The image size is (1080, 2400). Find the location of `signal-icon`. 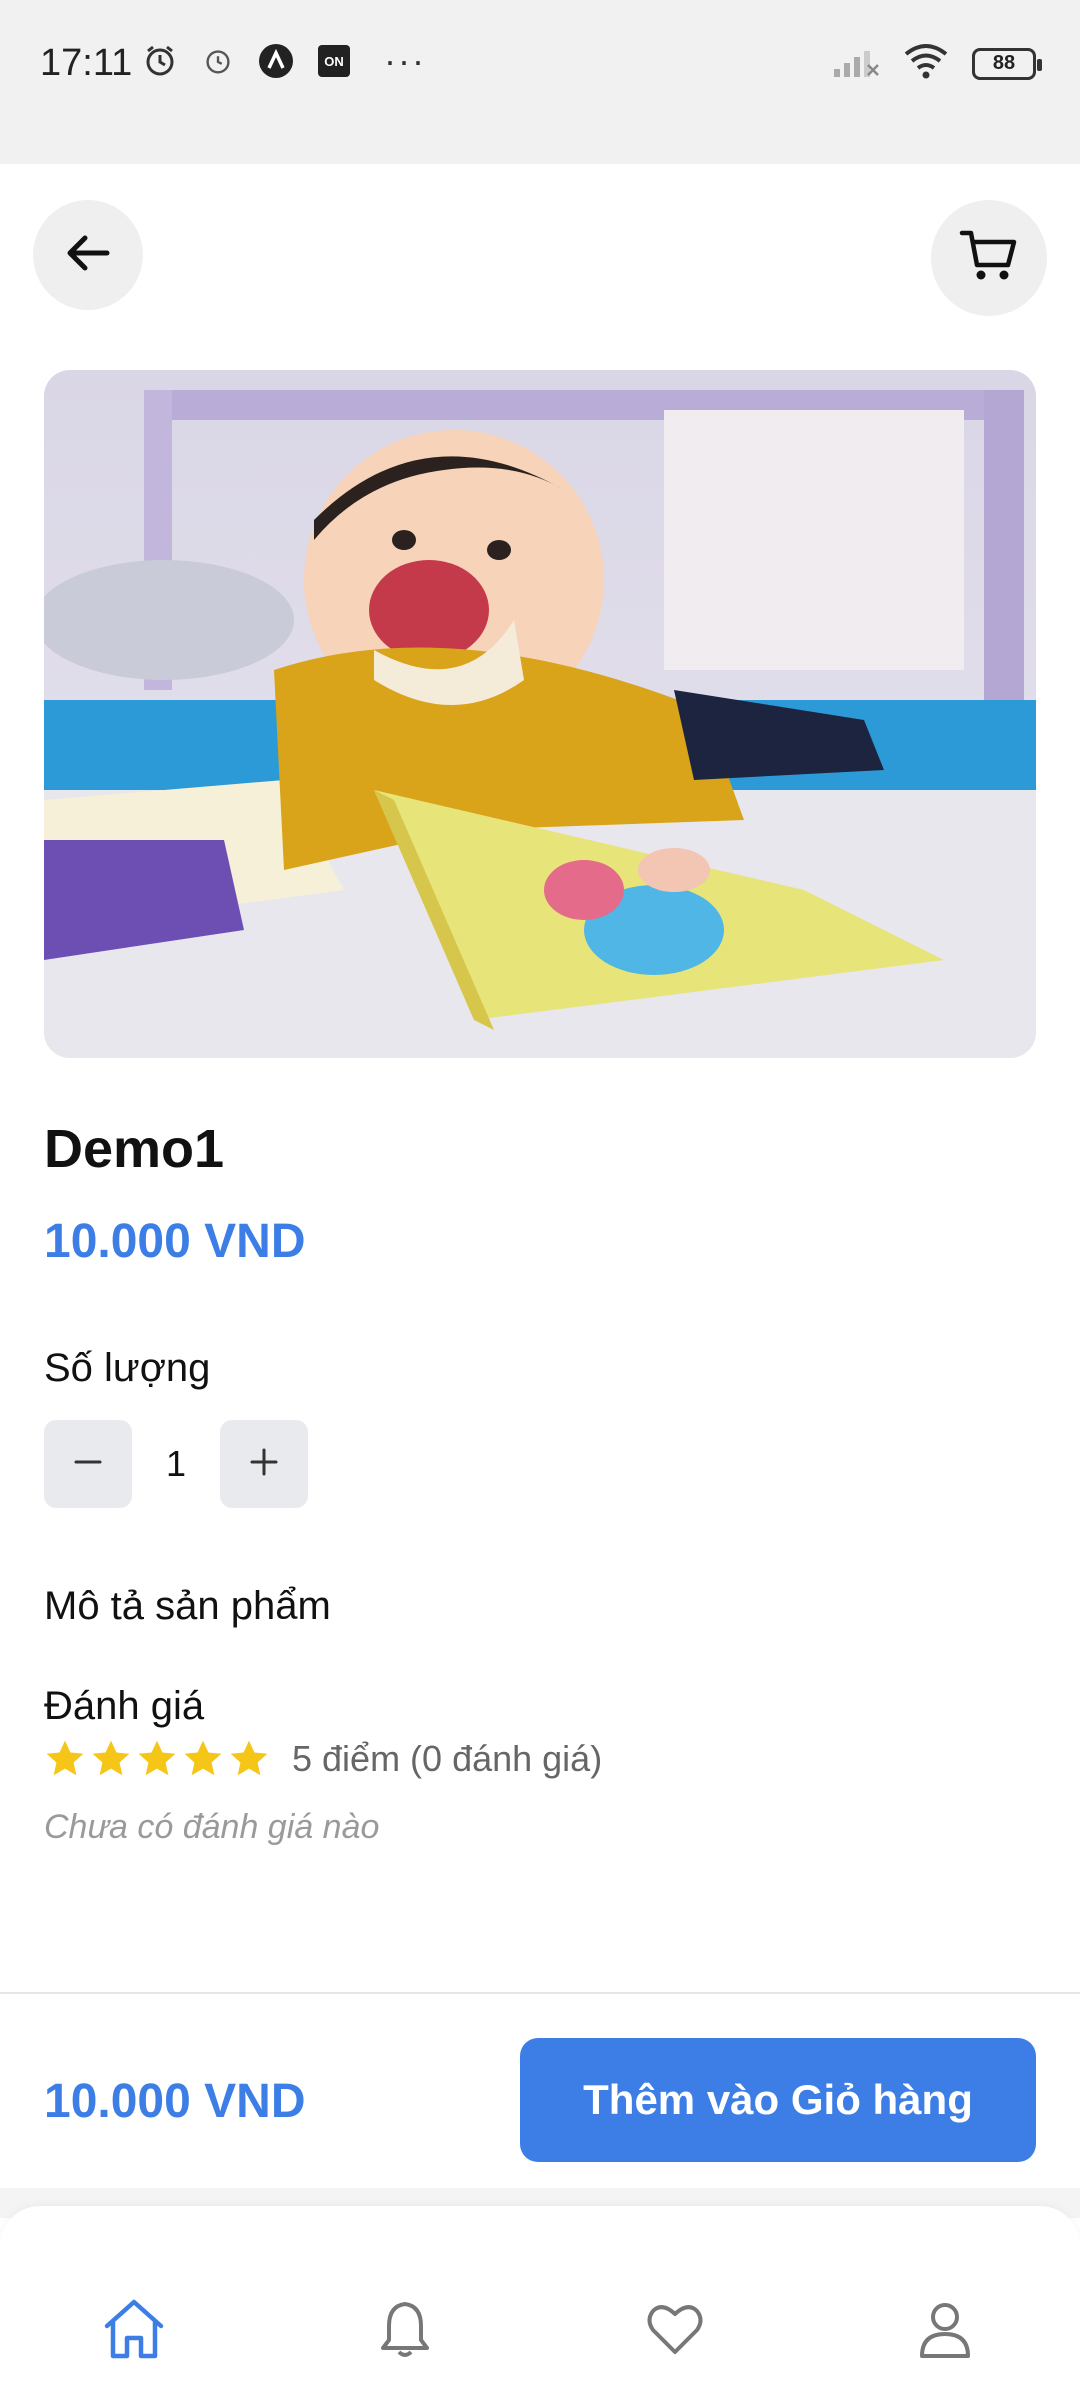

signal-icon is located at coordinates (856, 63).